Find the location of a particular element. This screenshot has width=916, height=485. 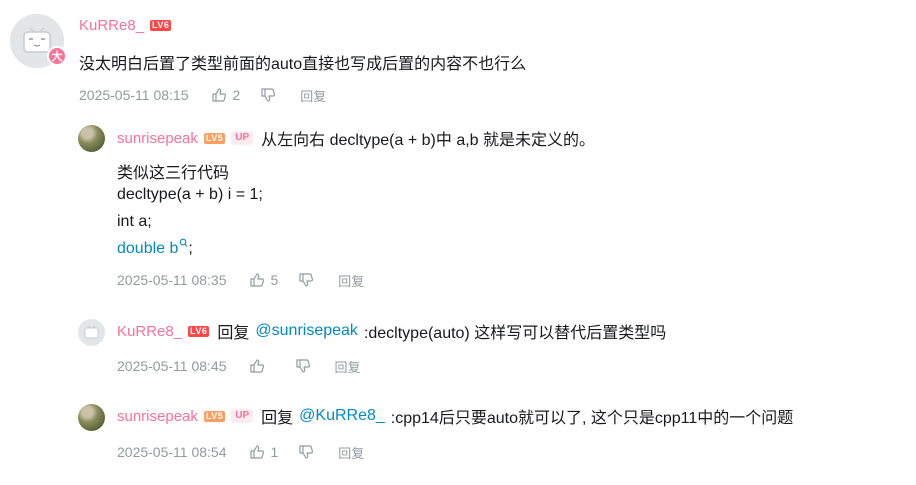

tv-mascot-icon is located at coordinates (91, 332).